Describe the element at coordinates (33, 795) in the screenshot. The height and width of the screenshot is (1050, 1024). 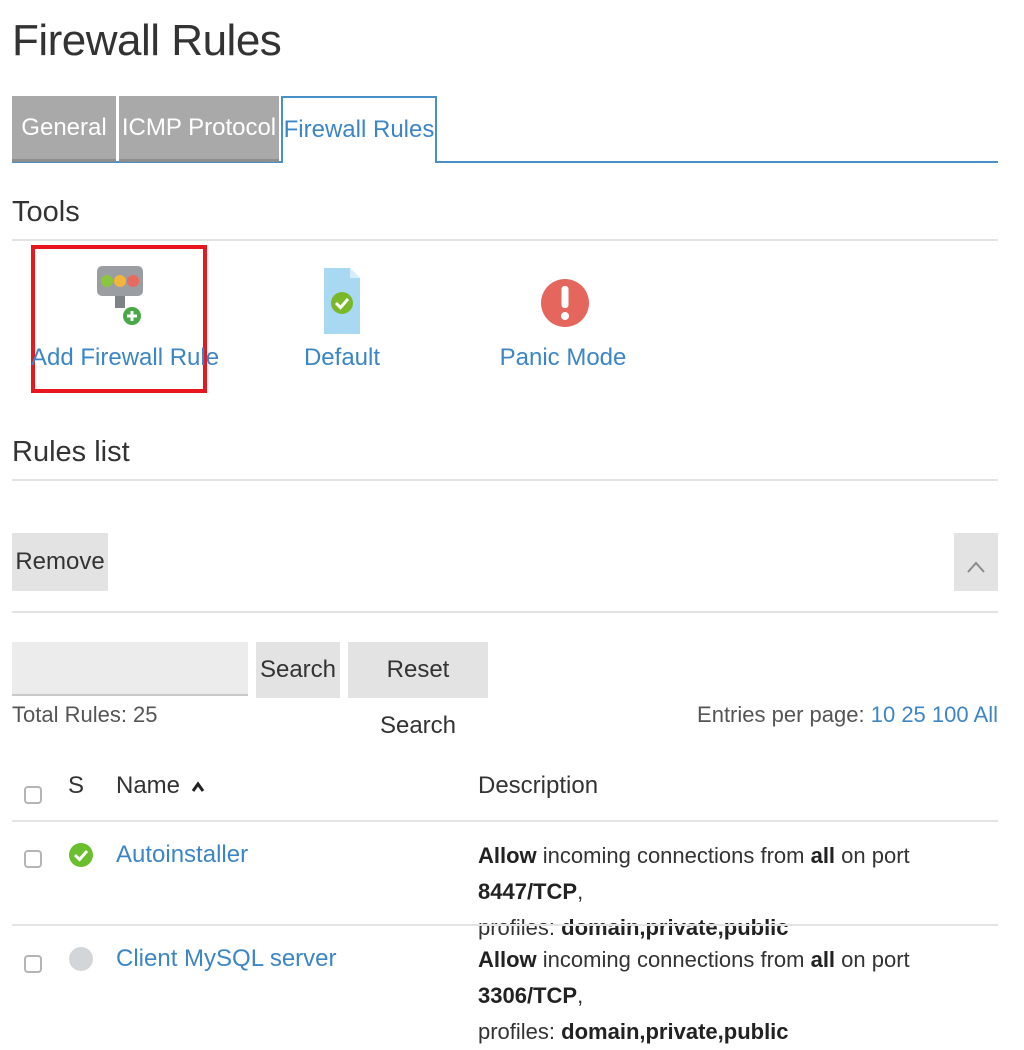
I see `select-all-checkbox` at that location.